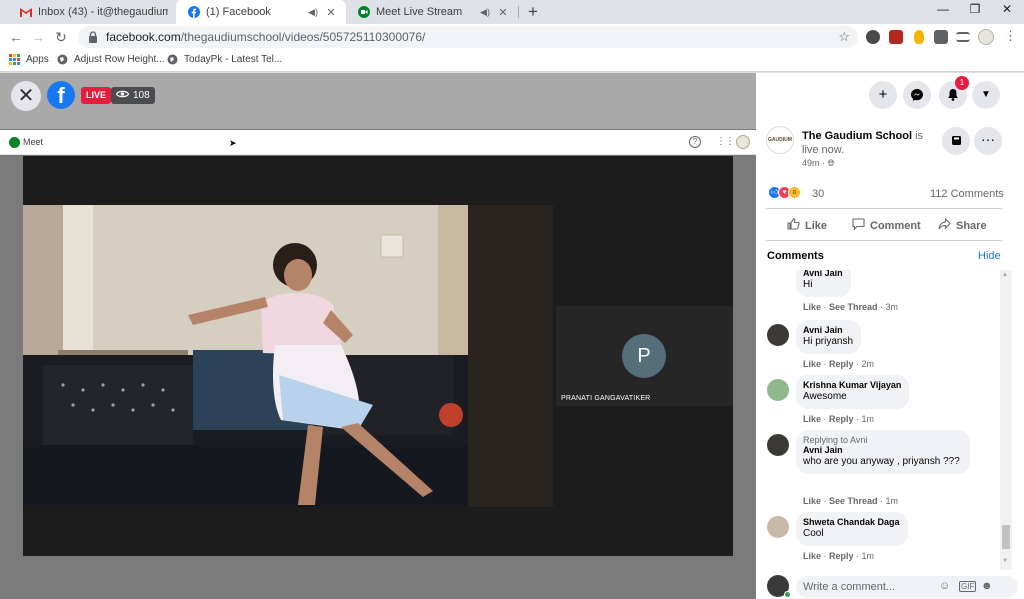 The height and width of the screenshot is (599, 1024). Describe the element at coordinates (895, 225) in the screenshot. I see `comment-label: Comment` at that location.